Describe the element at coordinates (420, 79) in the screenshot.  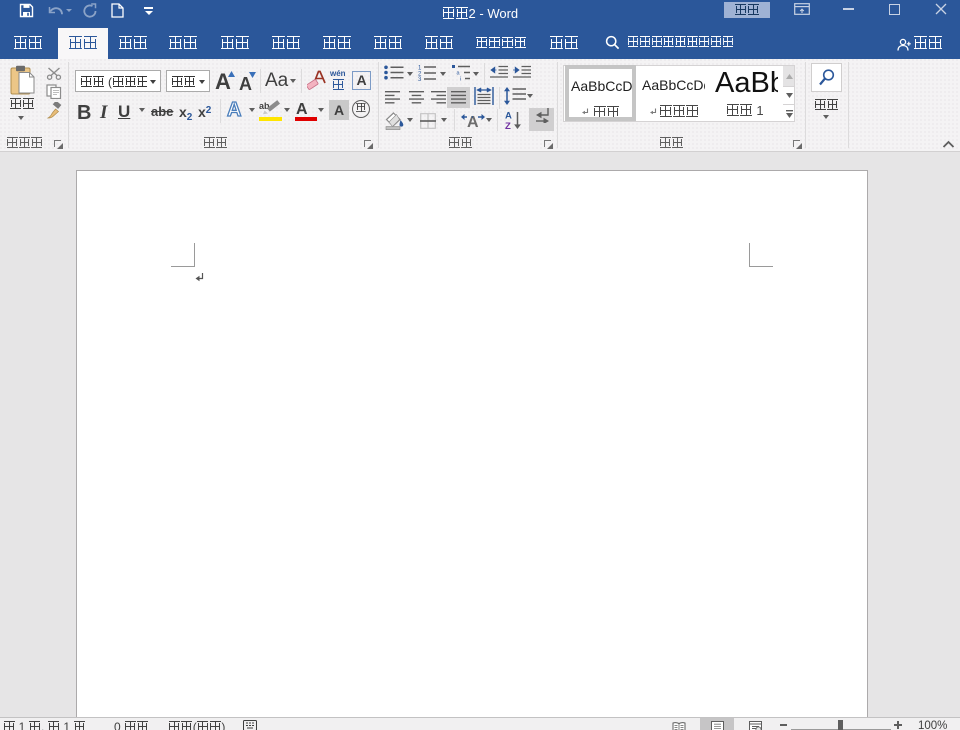
I see `svg-text: 3` at that location.